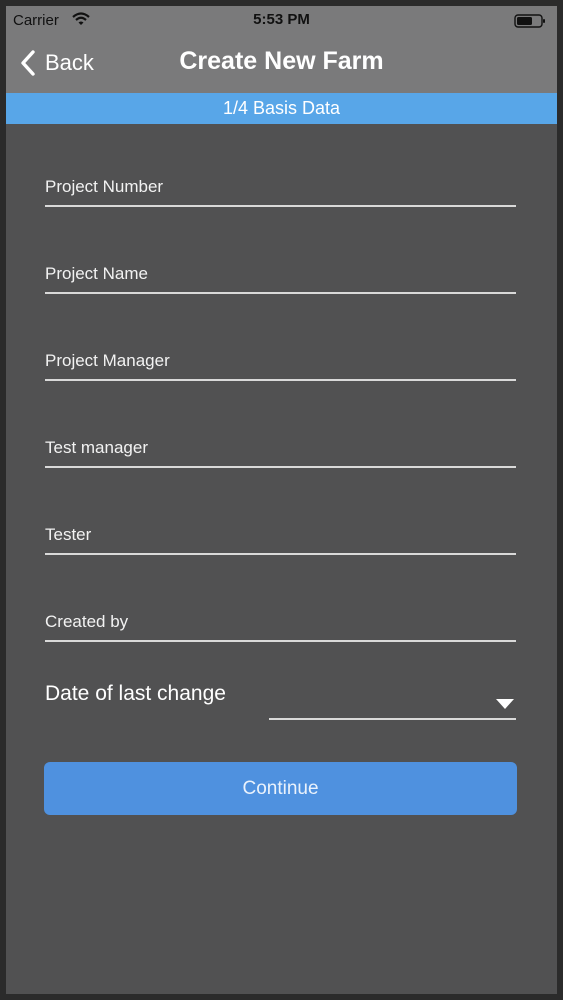  I want to click on tester-input, so click(280, 535).